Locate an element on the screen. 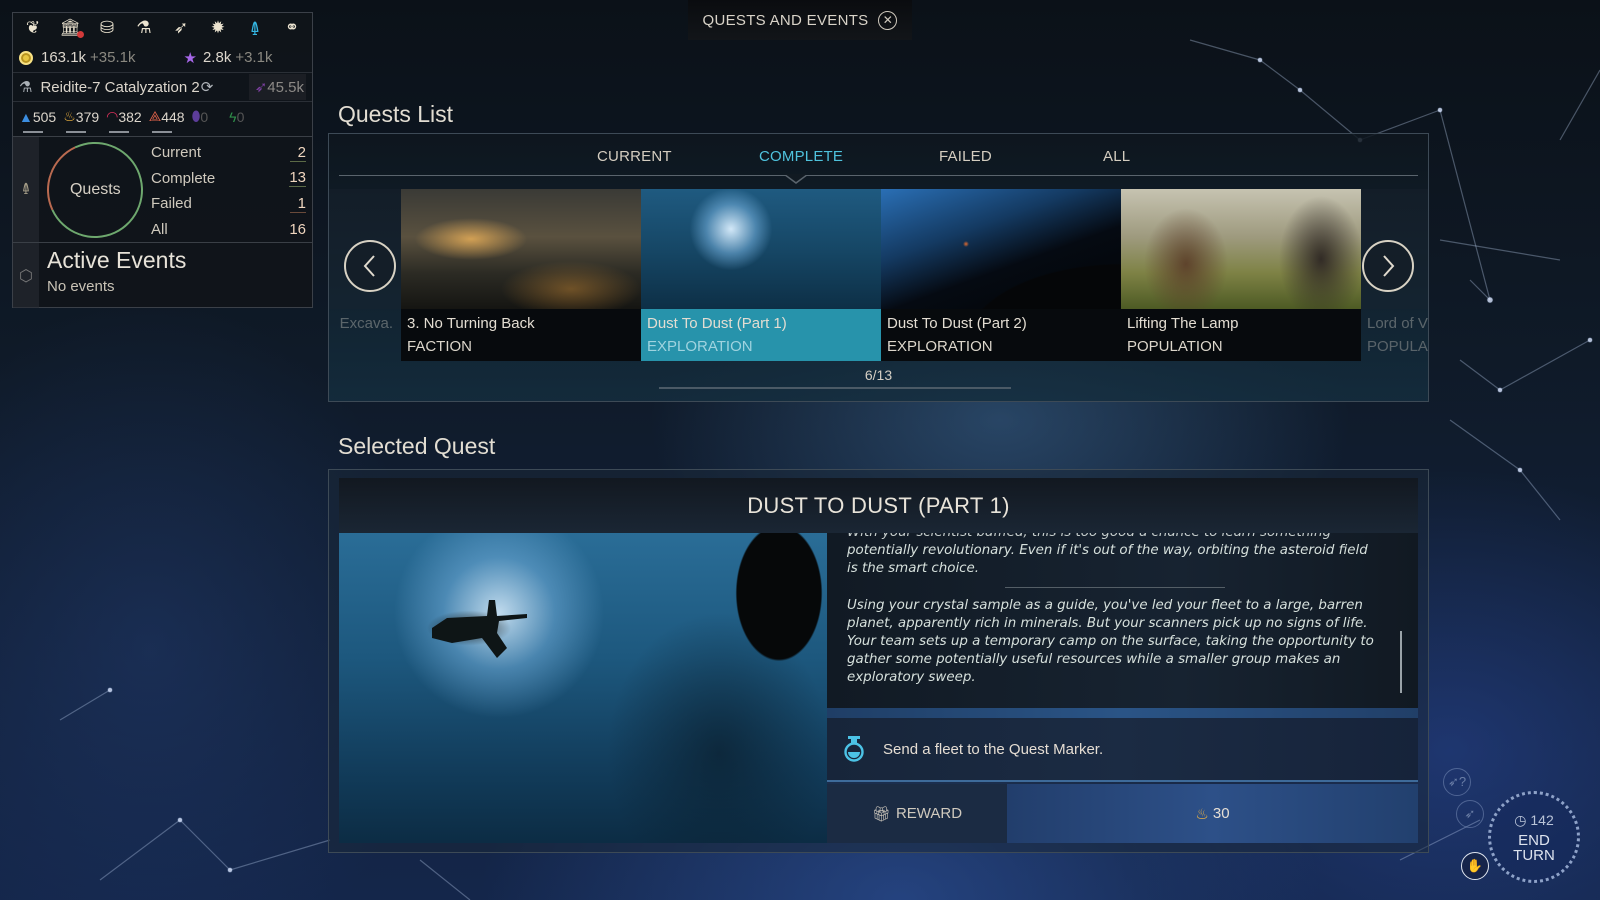 The image size is (1600, 900). dust-coin-icon is located at coordinates (26, 57).